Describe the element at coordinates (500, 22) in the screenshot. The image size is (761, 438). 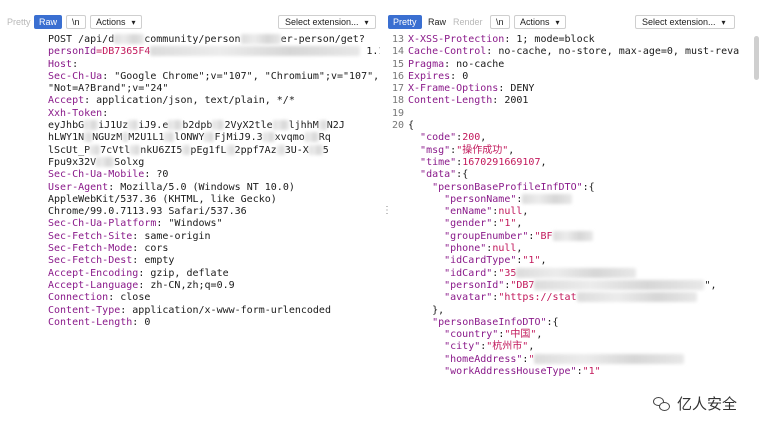
I see `response-newline-toggle: \n` at that location.